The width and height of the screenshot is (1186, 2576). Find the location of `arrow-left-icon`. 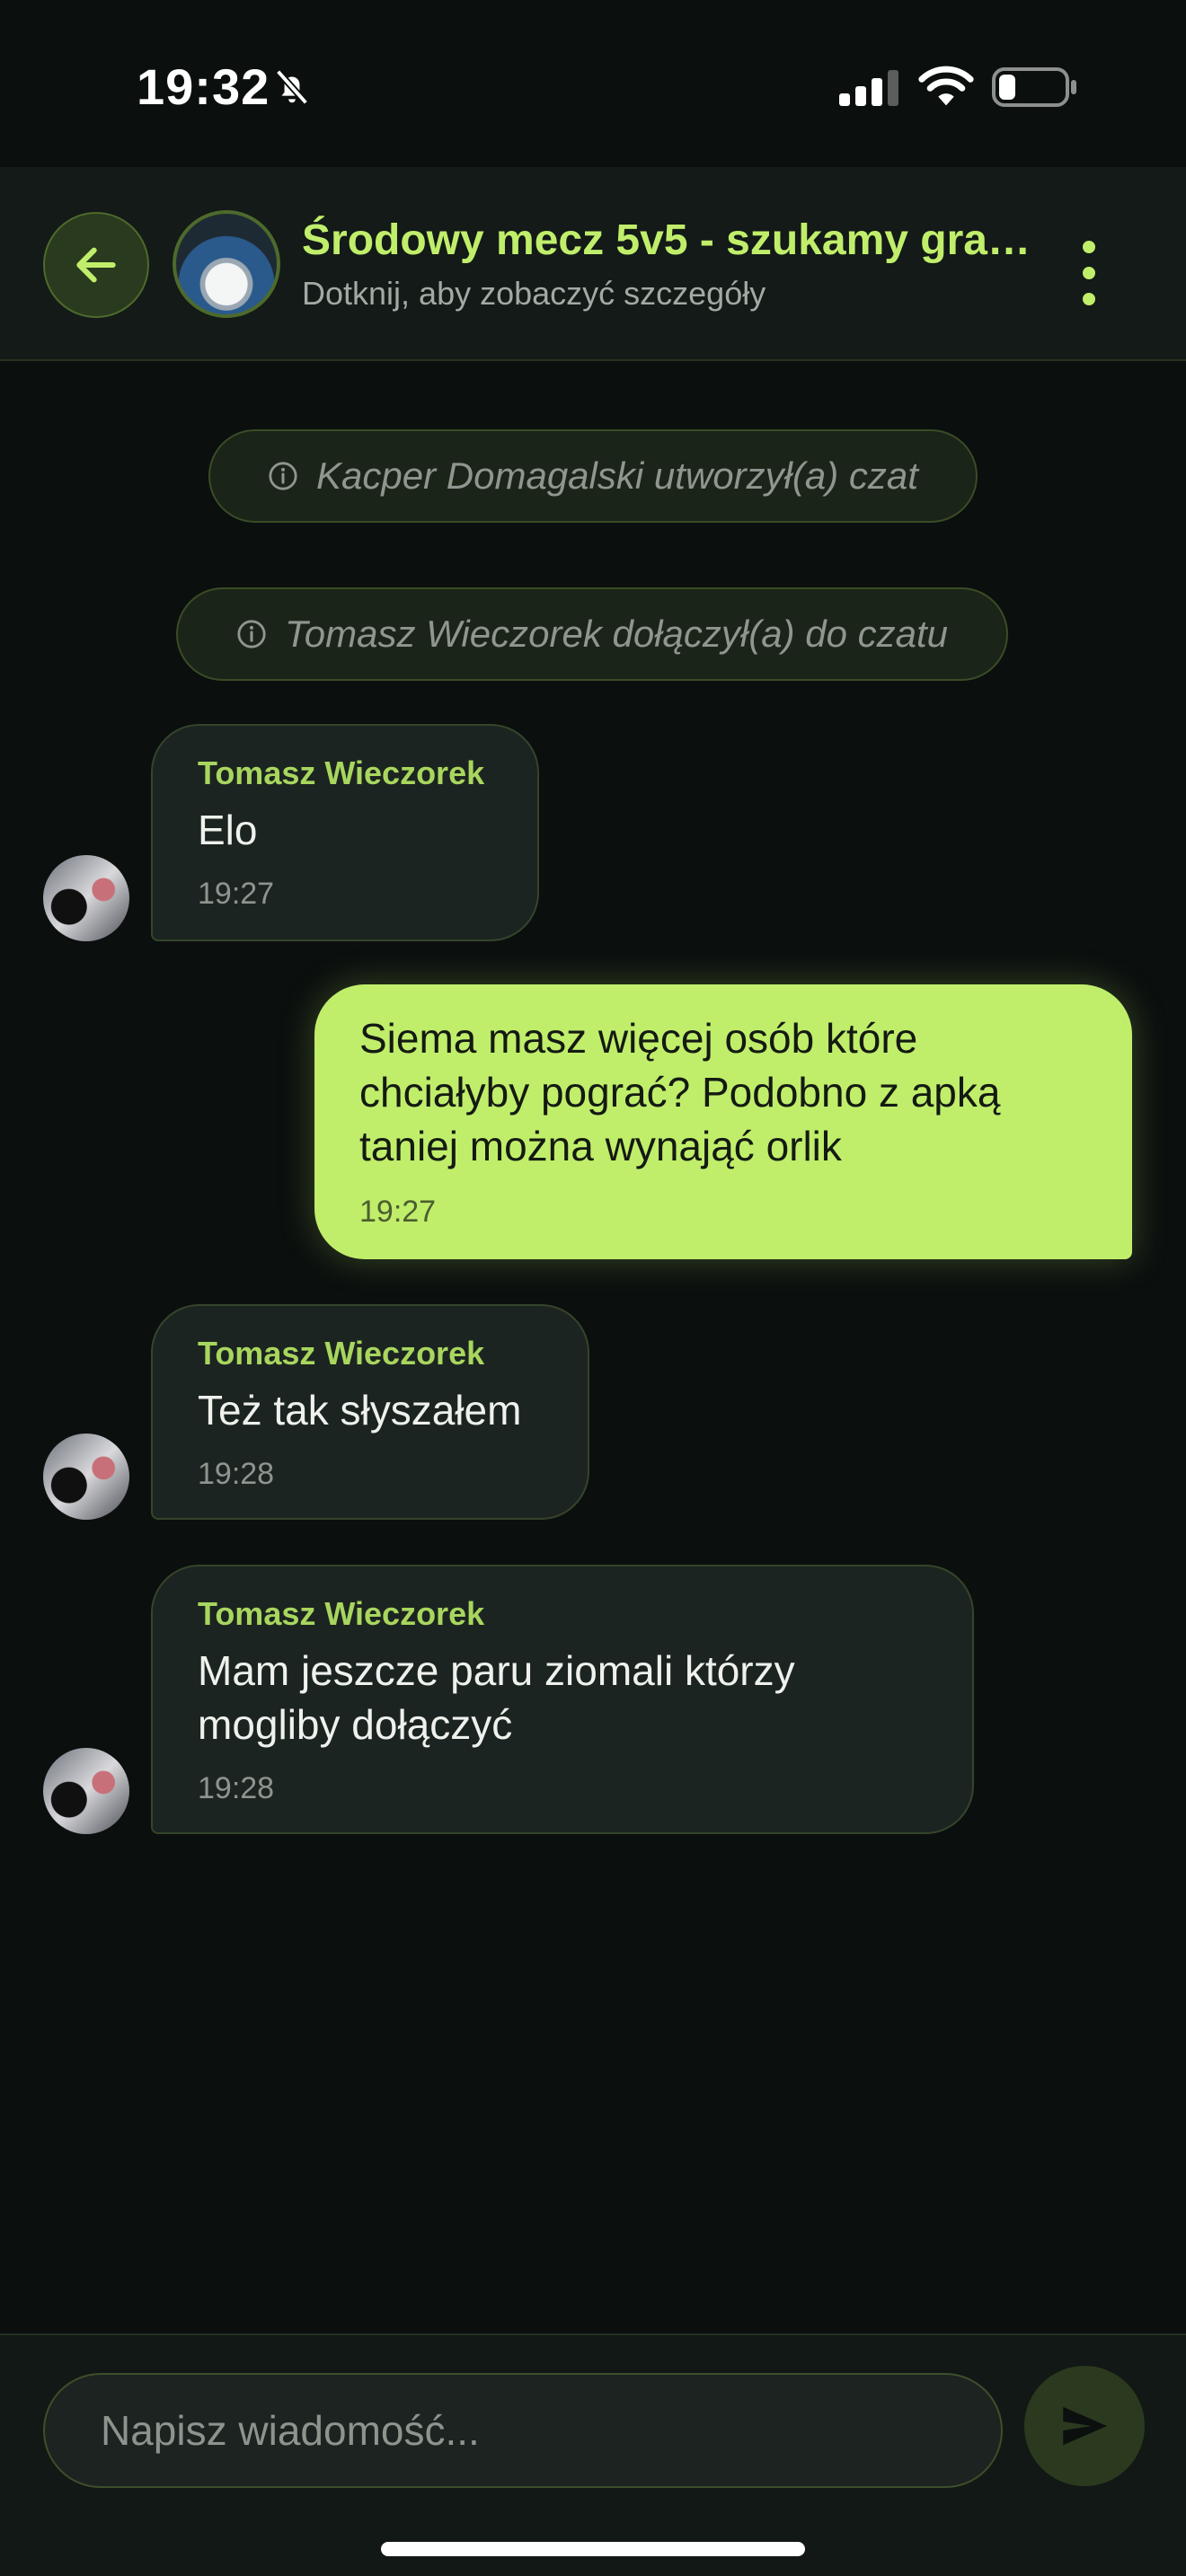

arrow-left-icon is located at coordinates (96, 265).